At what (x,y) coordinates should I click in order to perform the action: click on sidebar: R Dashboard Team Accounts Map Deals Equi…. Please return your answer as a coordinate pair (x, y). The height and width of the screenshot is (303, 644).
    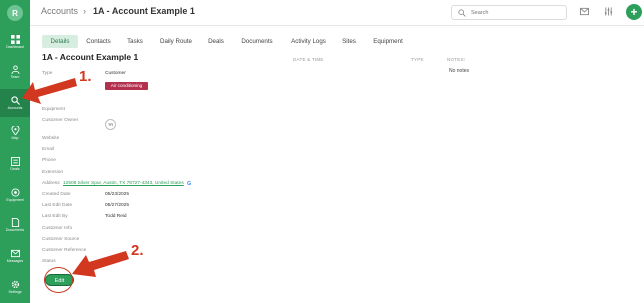
    Looking at the image, I should click on (15, 151).